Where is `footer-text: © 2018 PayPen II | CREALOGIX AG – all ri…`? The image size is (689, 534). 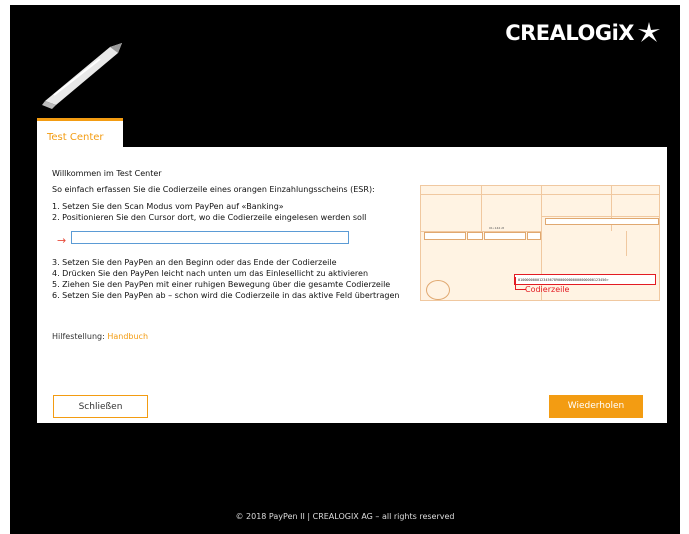
footer-text: © 2018 PayPen II | CREALOGIX AG – all ri… is located at coordinates (345, 516).